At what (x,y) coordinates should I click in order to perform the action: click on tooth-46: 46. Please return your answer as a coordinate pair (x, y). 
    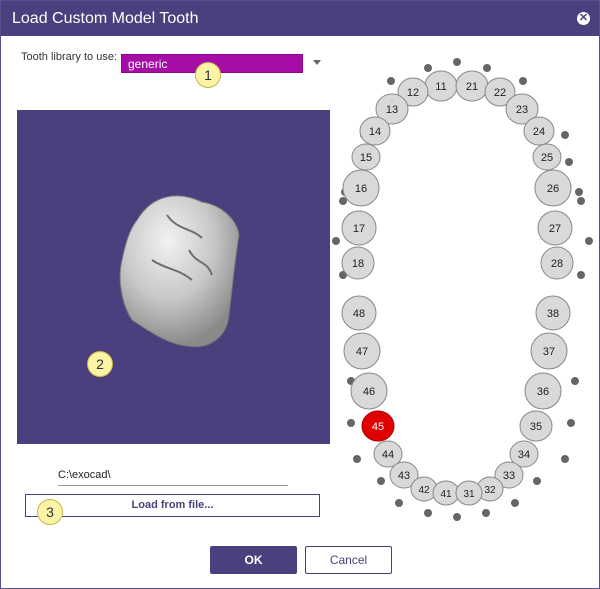
    Looking at the image, I should click on (369, 391).